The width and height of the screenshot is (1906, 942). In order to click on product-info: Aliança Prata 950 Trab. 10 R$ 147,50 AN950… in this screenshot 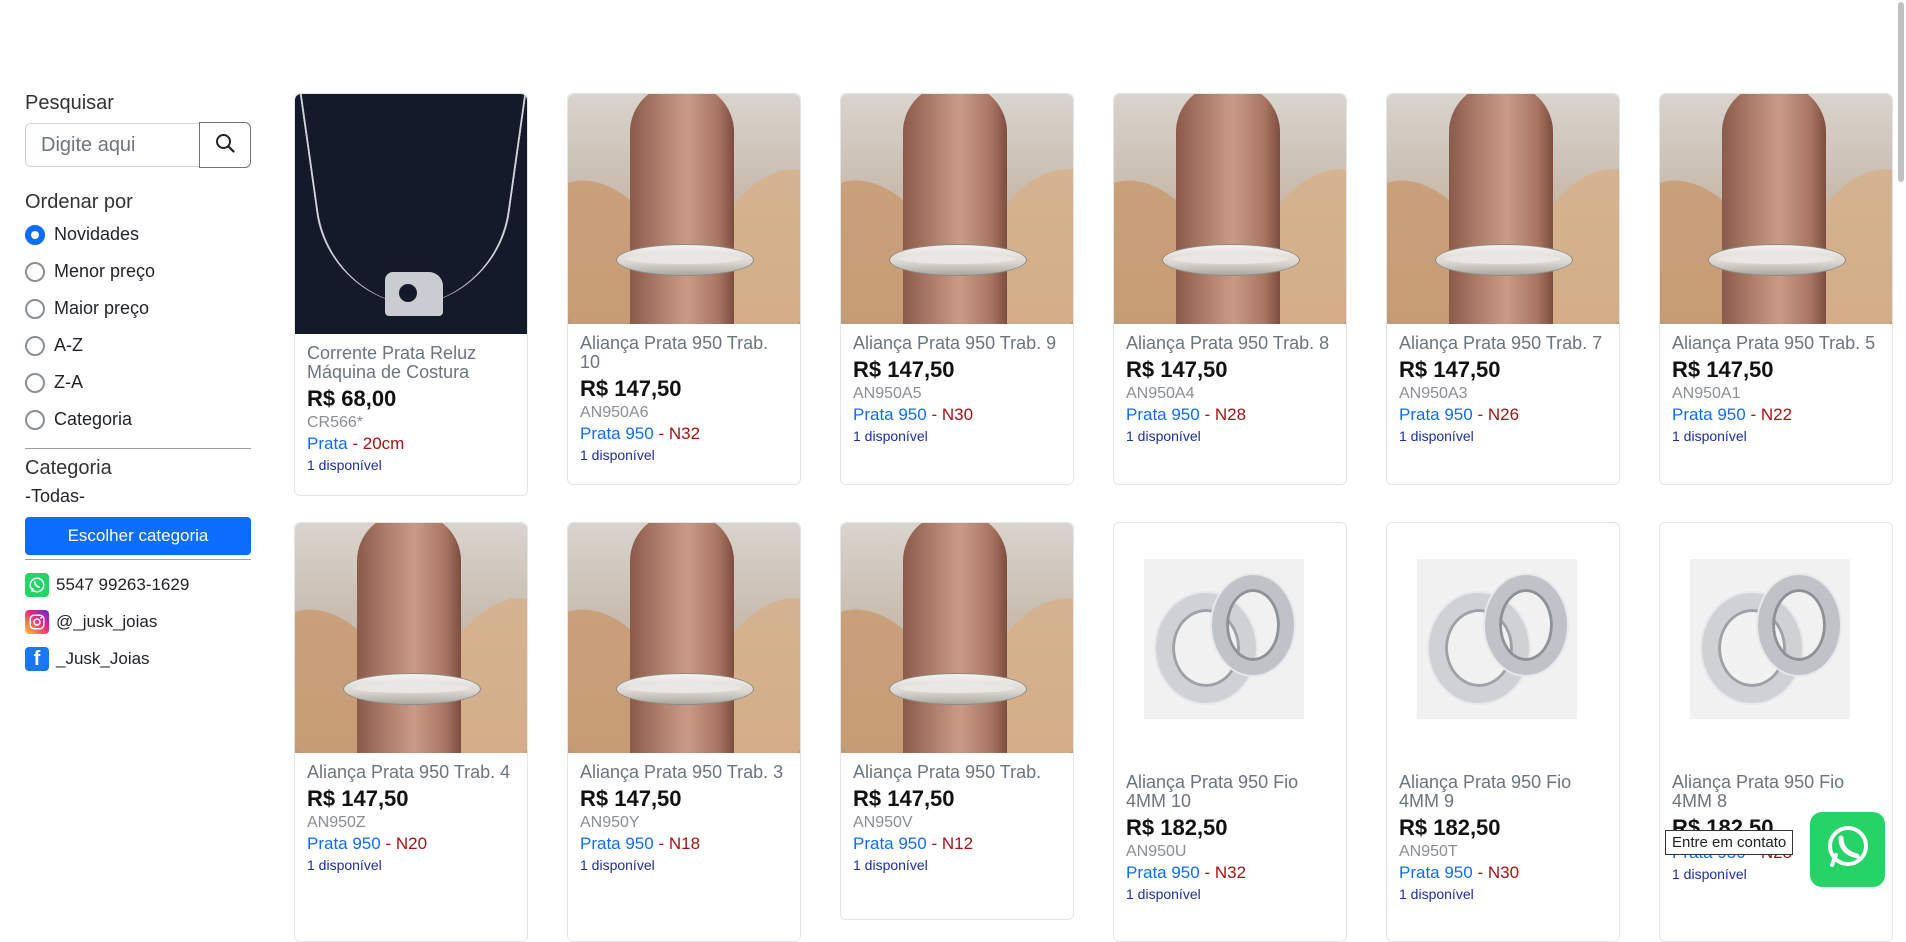, I will do `click(684, 394)`.